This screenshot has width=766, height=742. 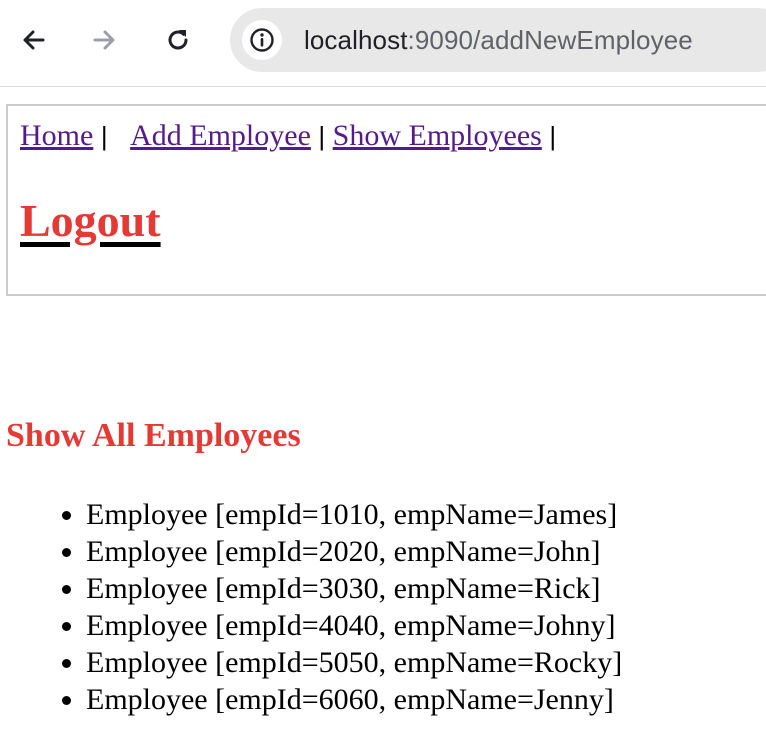 I want to click on url-host: localhost, so click(x=356, y=40).